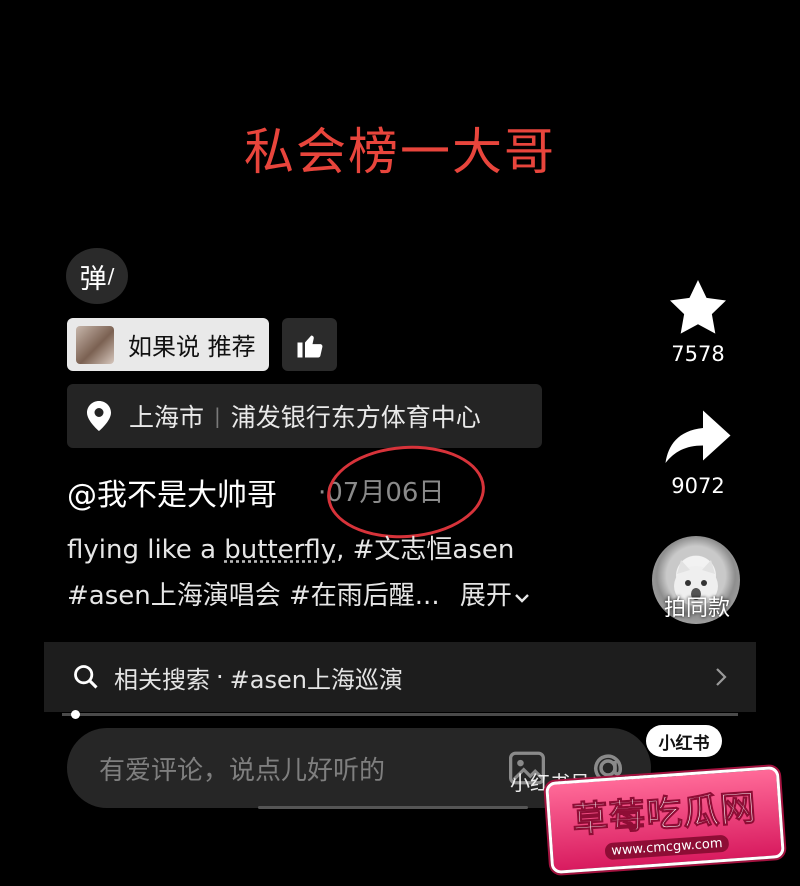 The image size is (800, 886). I want to click on danmaku-label: 弹, so click(93, 279).